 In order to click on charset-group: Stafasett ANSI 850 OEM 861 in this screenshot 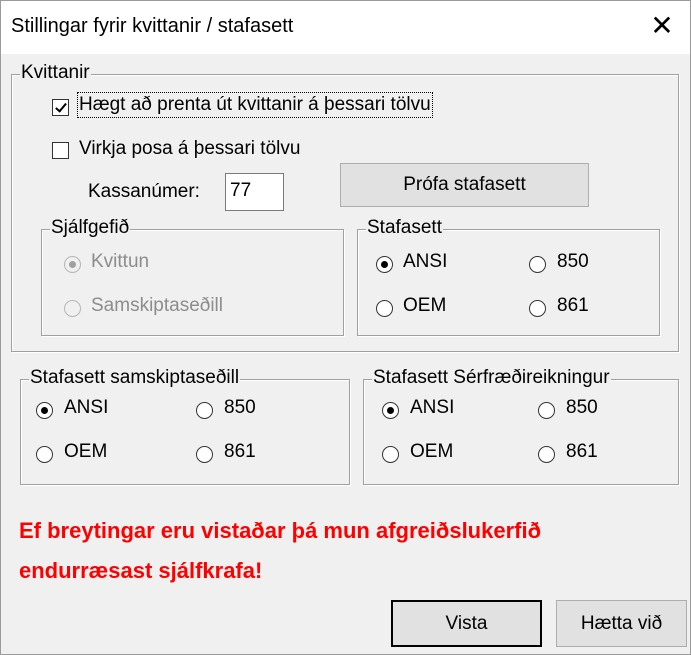, I will do `click(508, 276)`.